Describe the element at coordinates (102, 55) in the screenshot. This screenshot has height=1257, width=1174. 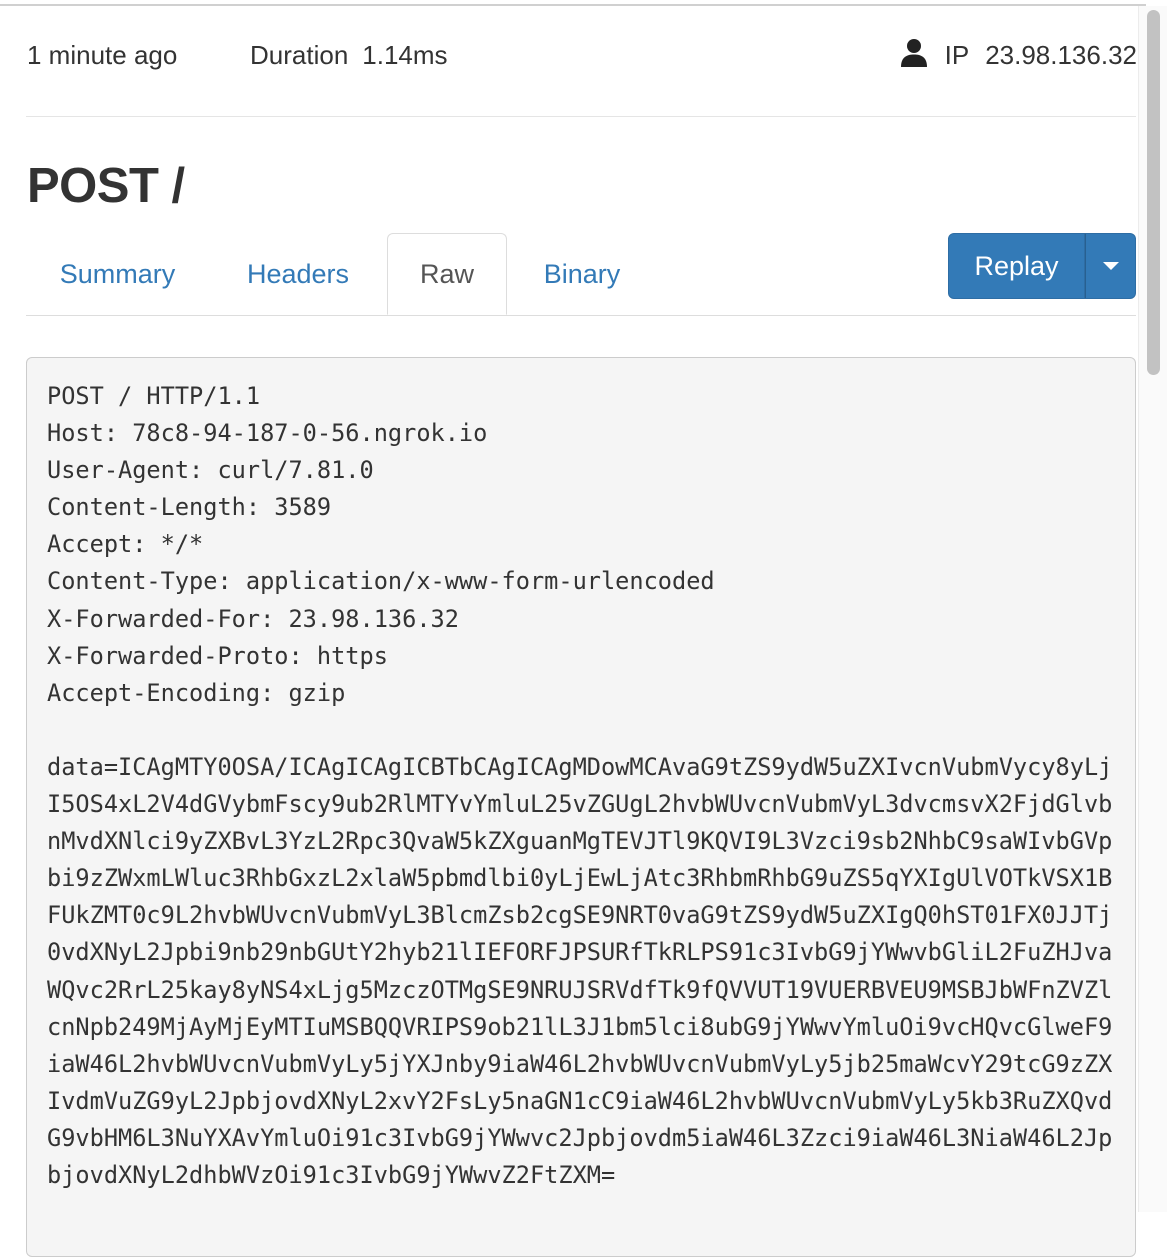
I see `time-ago: 1 minute ago` at that location.